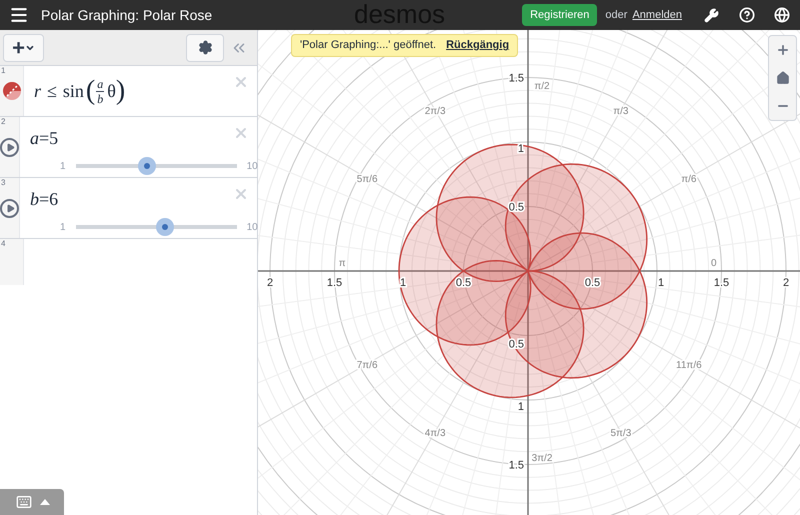  What do you see at coordinates (128, 147) in the screenshot?
I see `slider-row: 2 a=5 1 10` at bounding box center [128, 147].